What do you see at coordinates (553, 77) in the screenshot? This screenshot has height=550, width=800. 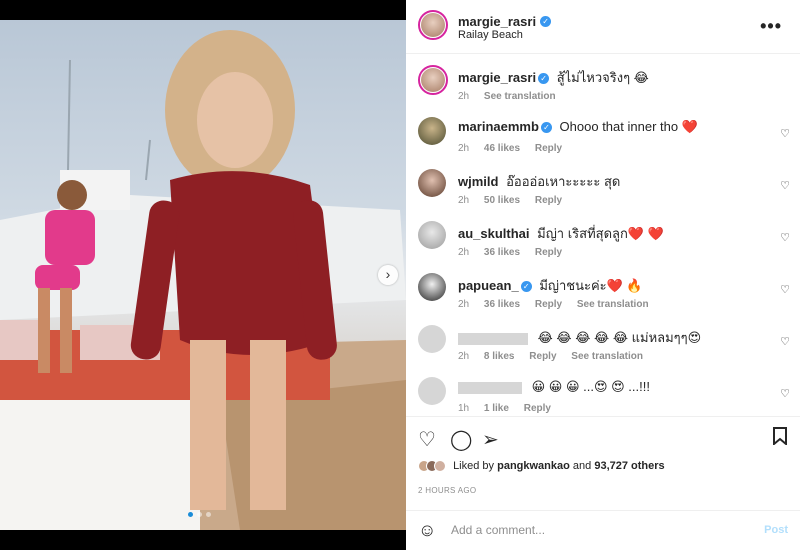 I see `caption-line: margie_rasri ✓ สู้ไม่ไหวจริงๆ 😂` at bounding box center [553, 77].